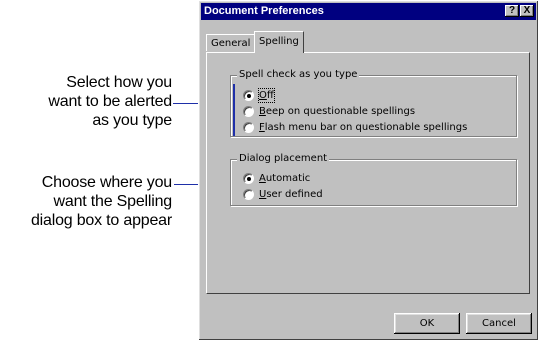 Image resolution: width=538 pixels, height=340 pixels. I want to click on dialog-title: Document Preferences, so click(264, 11).